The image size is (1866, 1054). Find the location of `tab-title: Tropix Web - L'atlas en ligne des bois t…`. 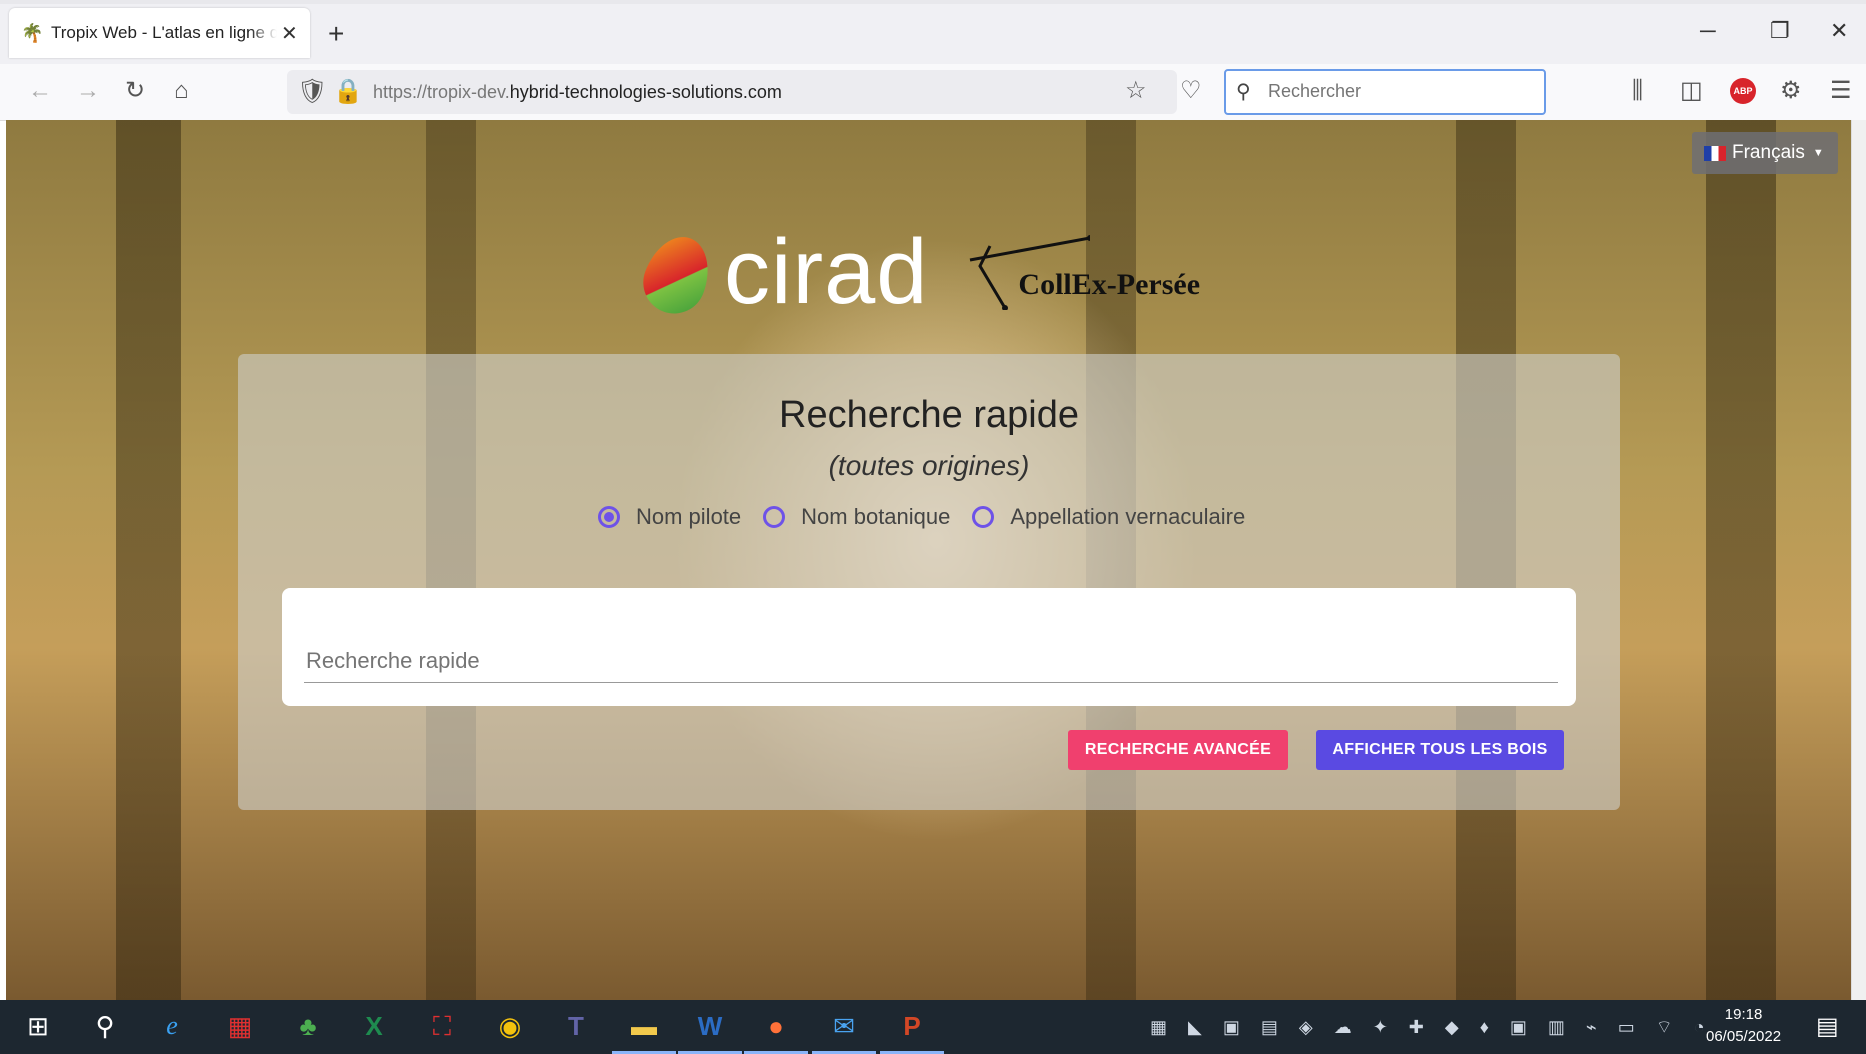

tab-title: Tropix Web - L'atlas en ligne des bois t… is located at coordinates (164, 32).